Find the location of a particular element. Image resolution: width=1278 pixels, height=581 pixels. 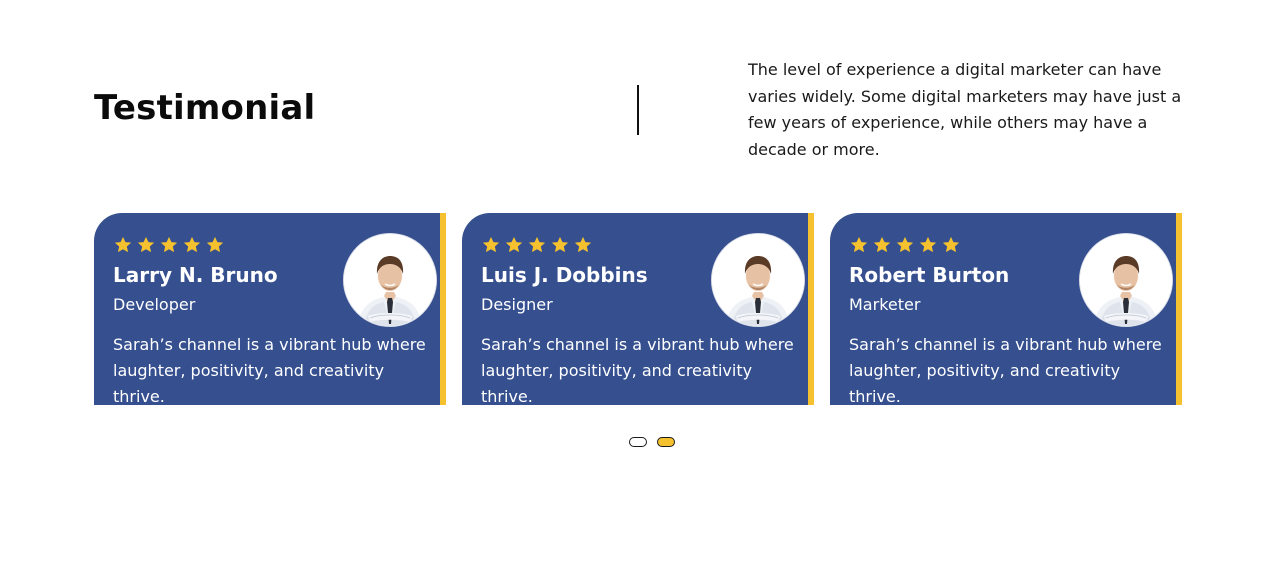

reviewer-name: Luis J. Dobbins is located at coordinates (564, 275).